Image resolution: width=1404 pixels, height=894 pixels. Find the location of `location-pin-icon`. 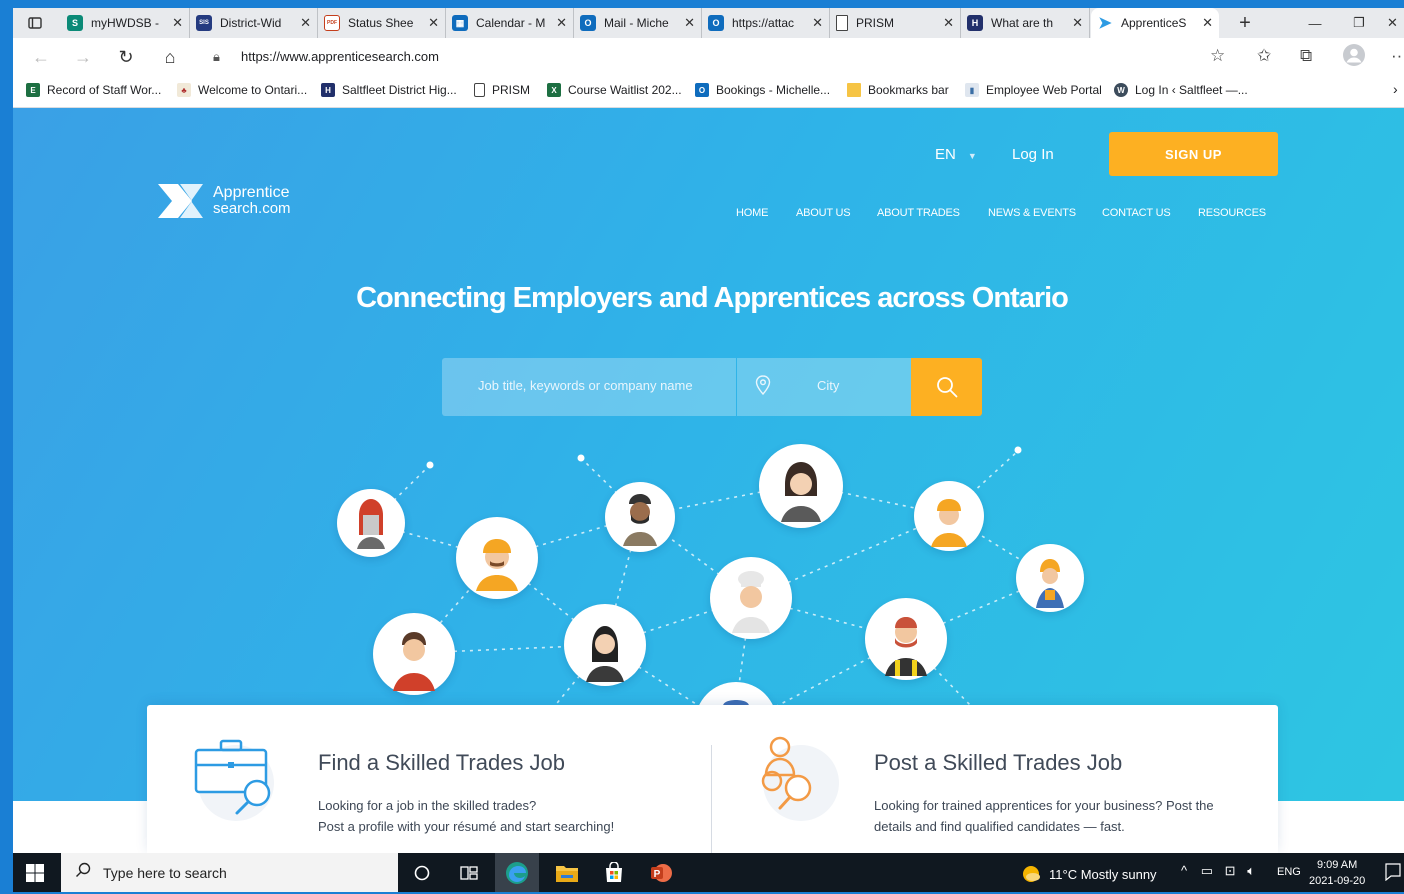

location-pin-icon is located at coordinates (763, 387).